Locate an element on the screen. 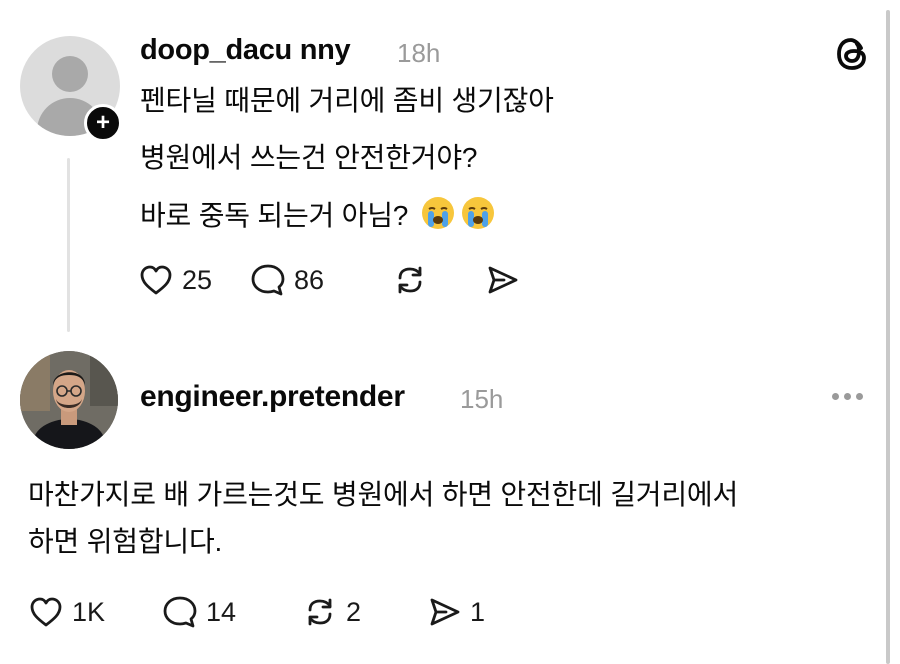 This screenshot has height=664, width=900. post2-text-line: 하면 위험합니다. is located at coordinates (125, 541).